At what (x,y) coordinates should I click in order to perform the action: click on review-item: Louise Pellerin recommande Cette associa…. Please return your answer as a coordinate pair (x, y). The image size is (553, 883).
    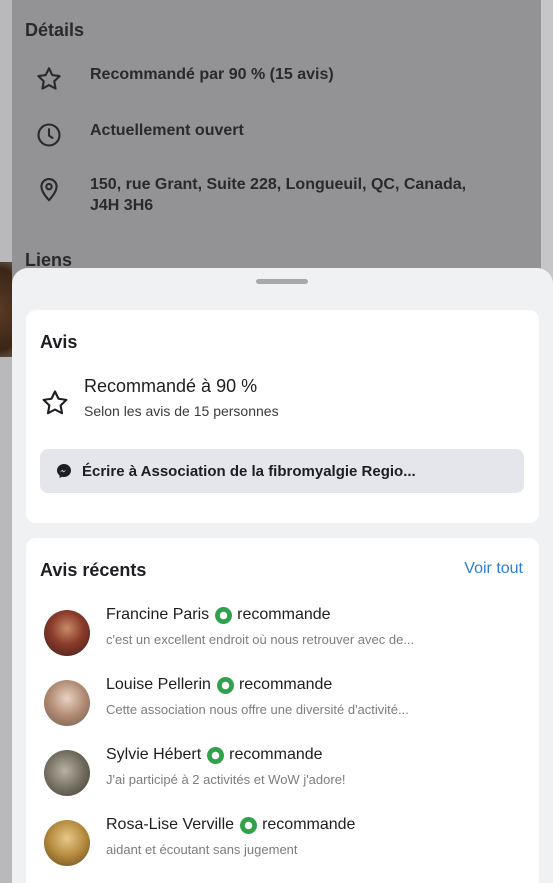
    Looking at the image, I should click on (282, 706).